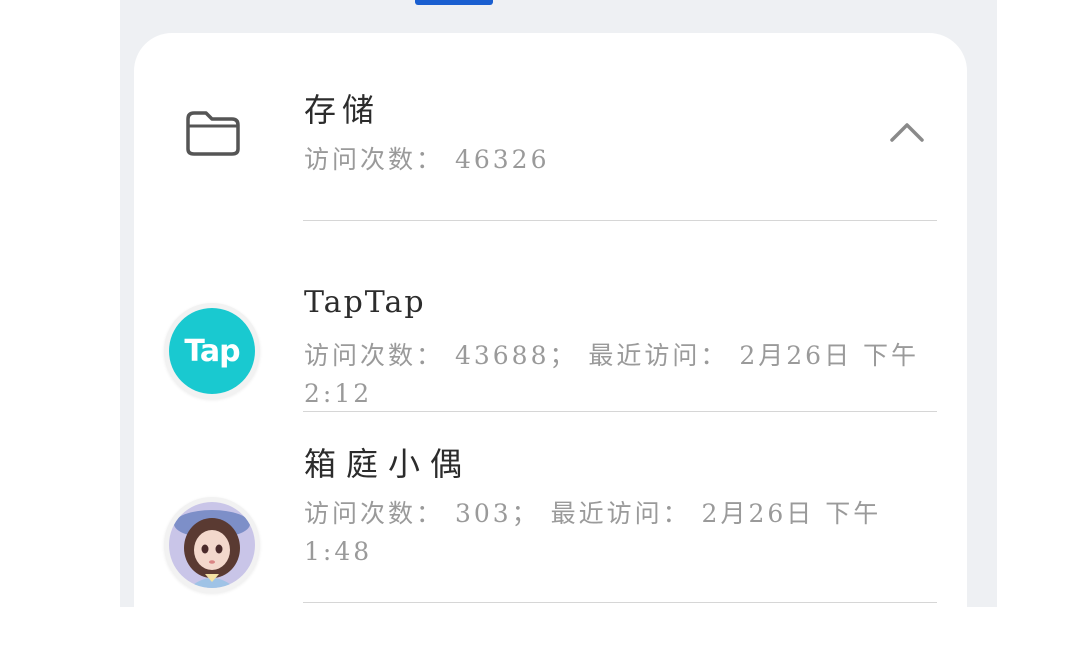  I want to click on taptap-logo: Tap, so click(212, 351).